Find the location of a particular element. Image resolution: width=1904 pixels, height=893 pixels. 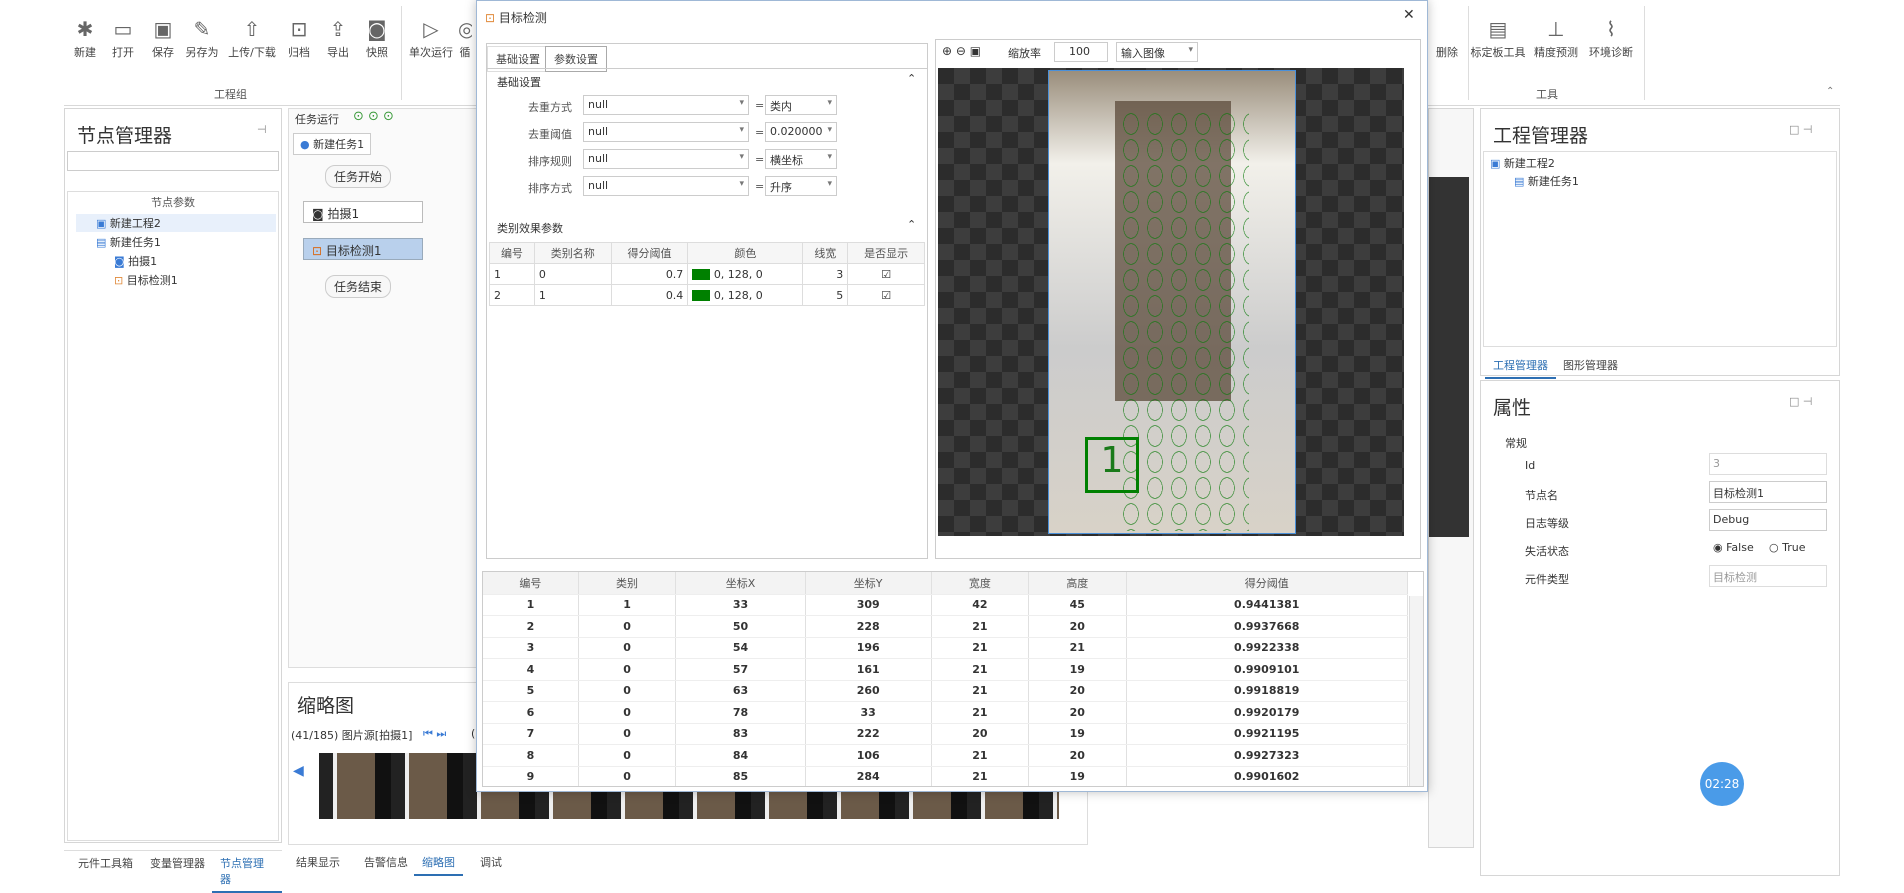

table-row: 3 0 54 196 21 21 0.9922338 is located at coordinates (946, 648).